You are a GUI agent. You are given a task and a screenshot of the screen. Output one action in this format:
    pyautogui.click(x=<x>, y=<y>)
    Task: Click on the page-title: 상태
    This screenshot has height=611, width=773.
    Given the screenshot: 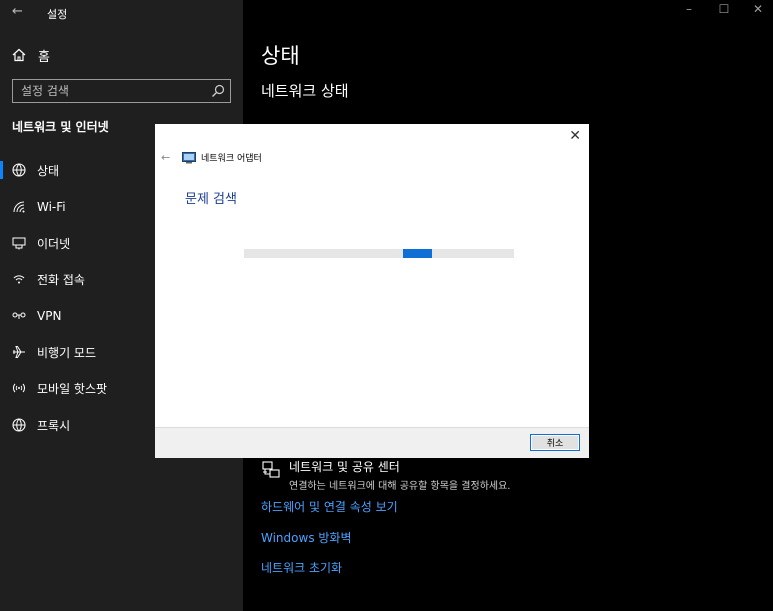 What is the action you would take?
    pyautogui.click(x=280, y=56)
    